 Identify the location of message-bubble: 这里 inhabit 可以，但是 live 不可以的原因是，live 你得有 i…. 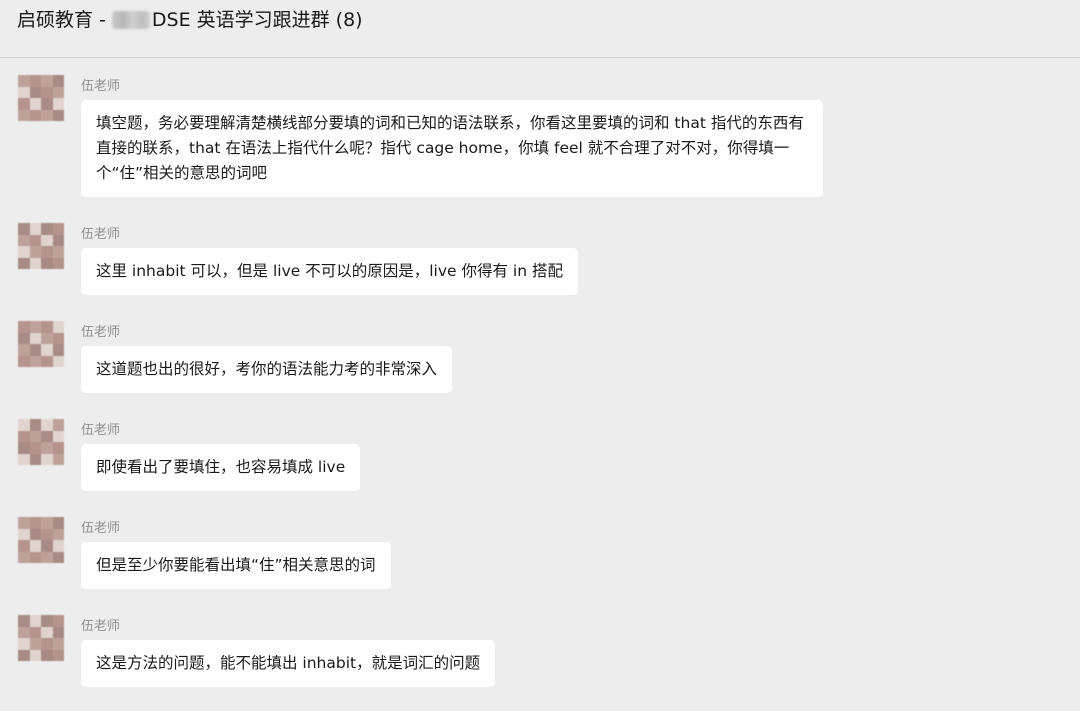
(329, 271).